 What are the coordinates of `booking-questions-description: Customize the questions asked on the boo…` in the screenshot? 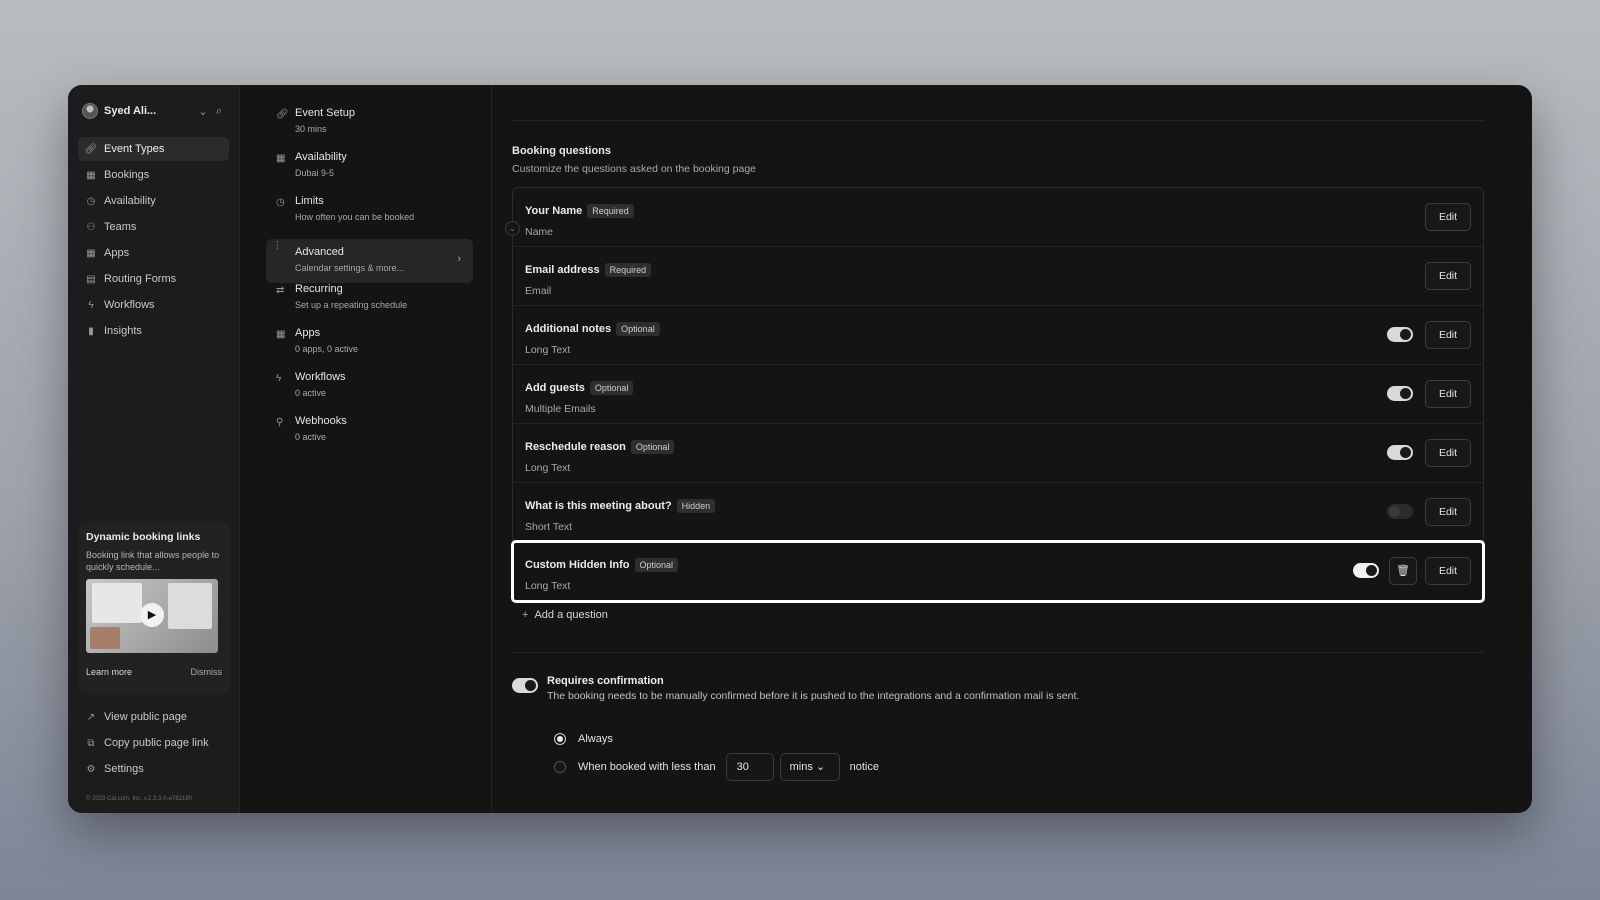 It's located at (634, 169).